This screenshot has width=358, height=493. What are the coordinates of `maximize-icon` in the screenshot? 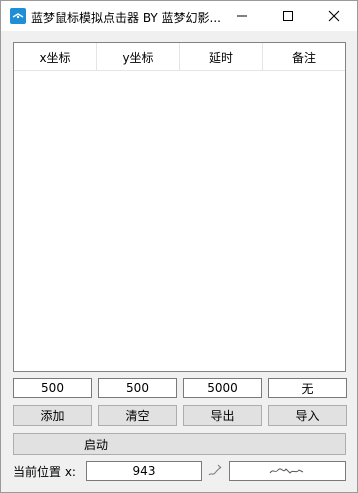 It's located at (288, 16).